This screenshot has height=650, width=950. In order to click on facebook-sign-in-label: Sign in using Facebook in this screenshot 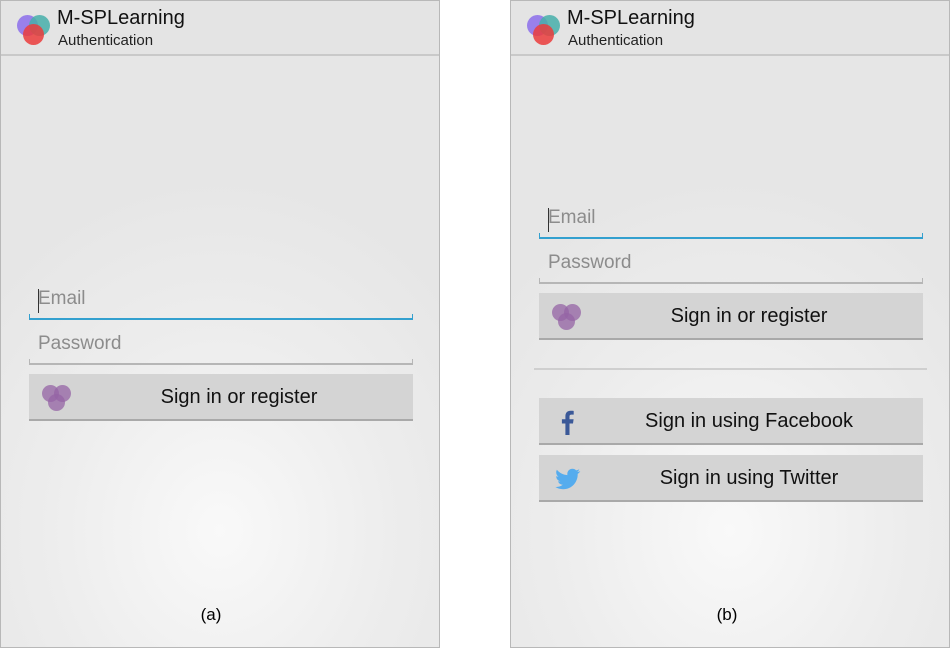, I will do `click(749, 421)`.